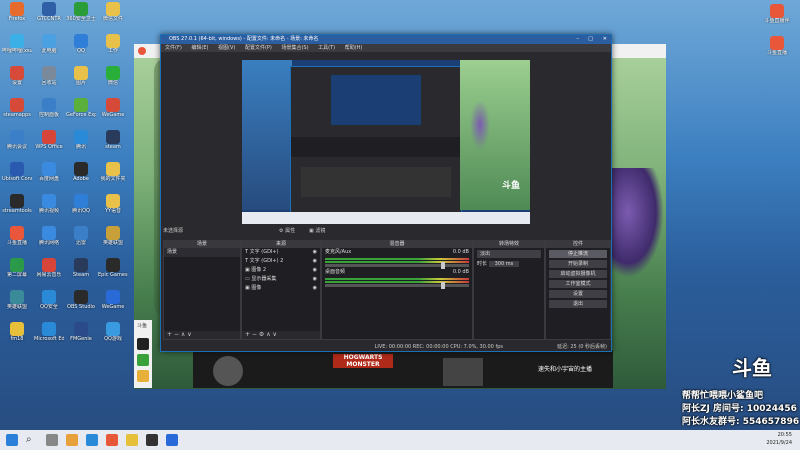 The image size is (800, 450). What do you see at coordinates (354, 48) in the screenshot?
I see `menu-help: 帮助(H)` at bounding box center [354, 48].